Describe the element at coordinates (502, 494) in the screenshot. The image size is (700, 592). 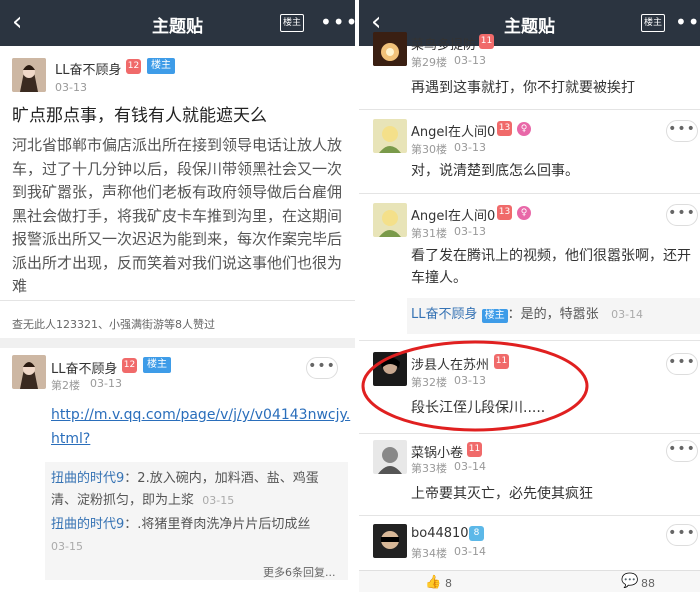
I see `post-body: 上帝要其灭亡，必先使其疯狂` at that location.